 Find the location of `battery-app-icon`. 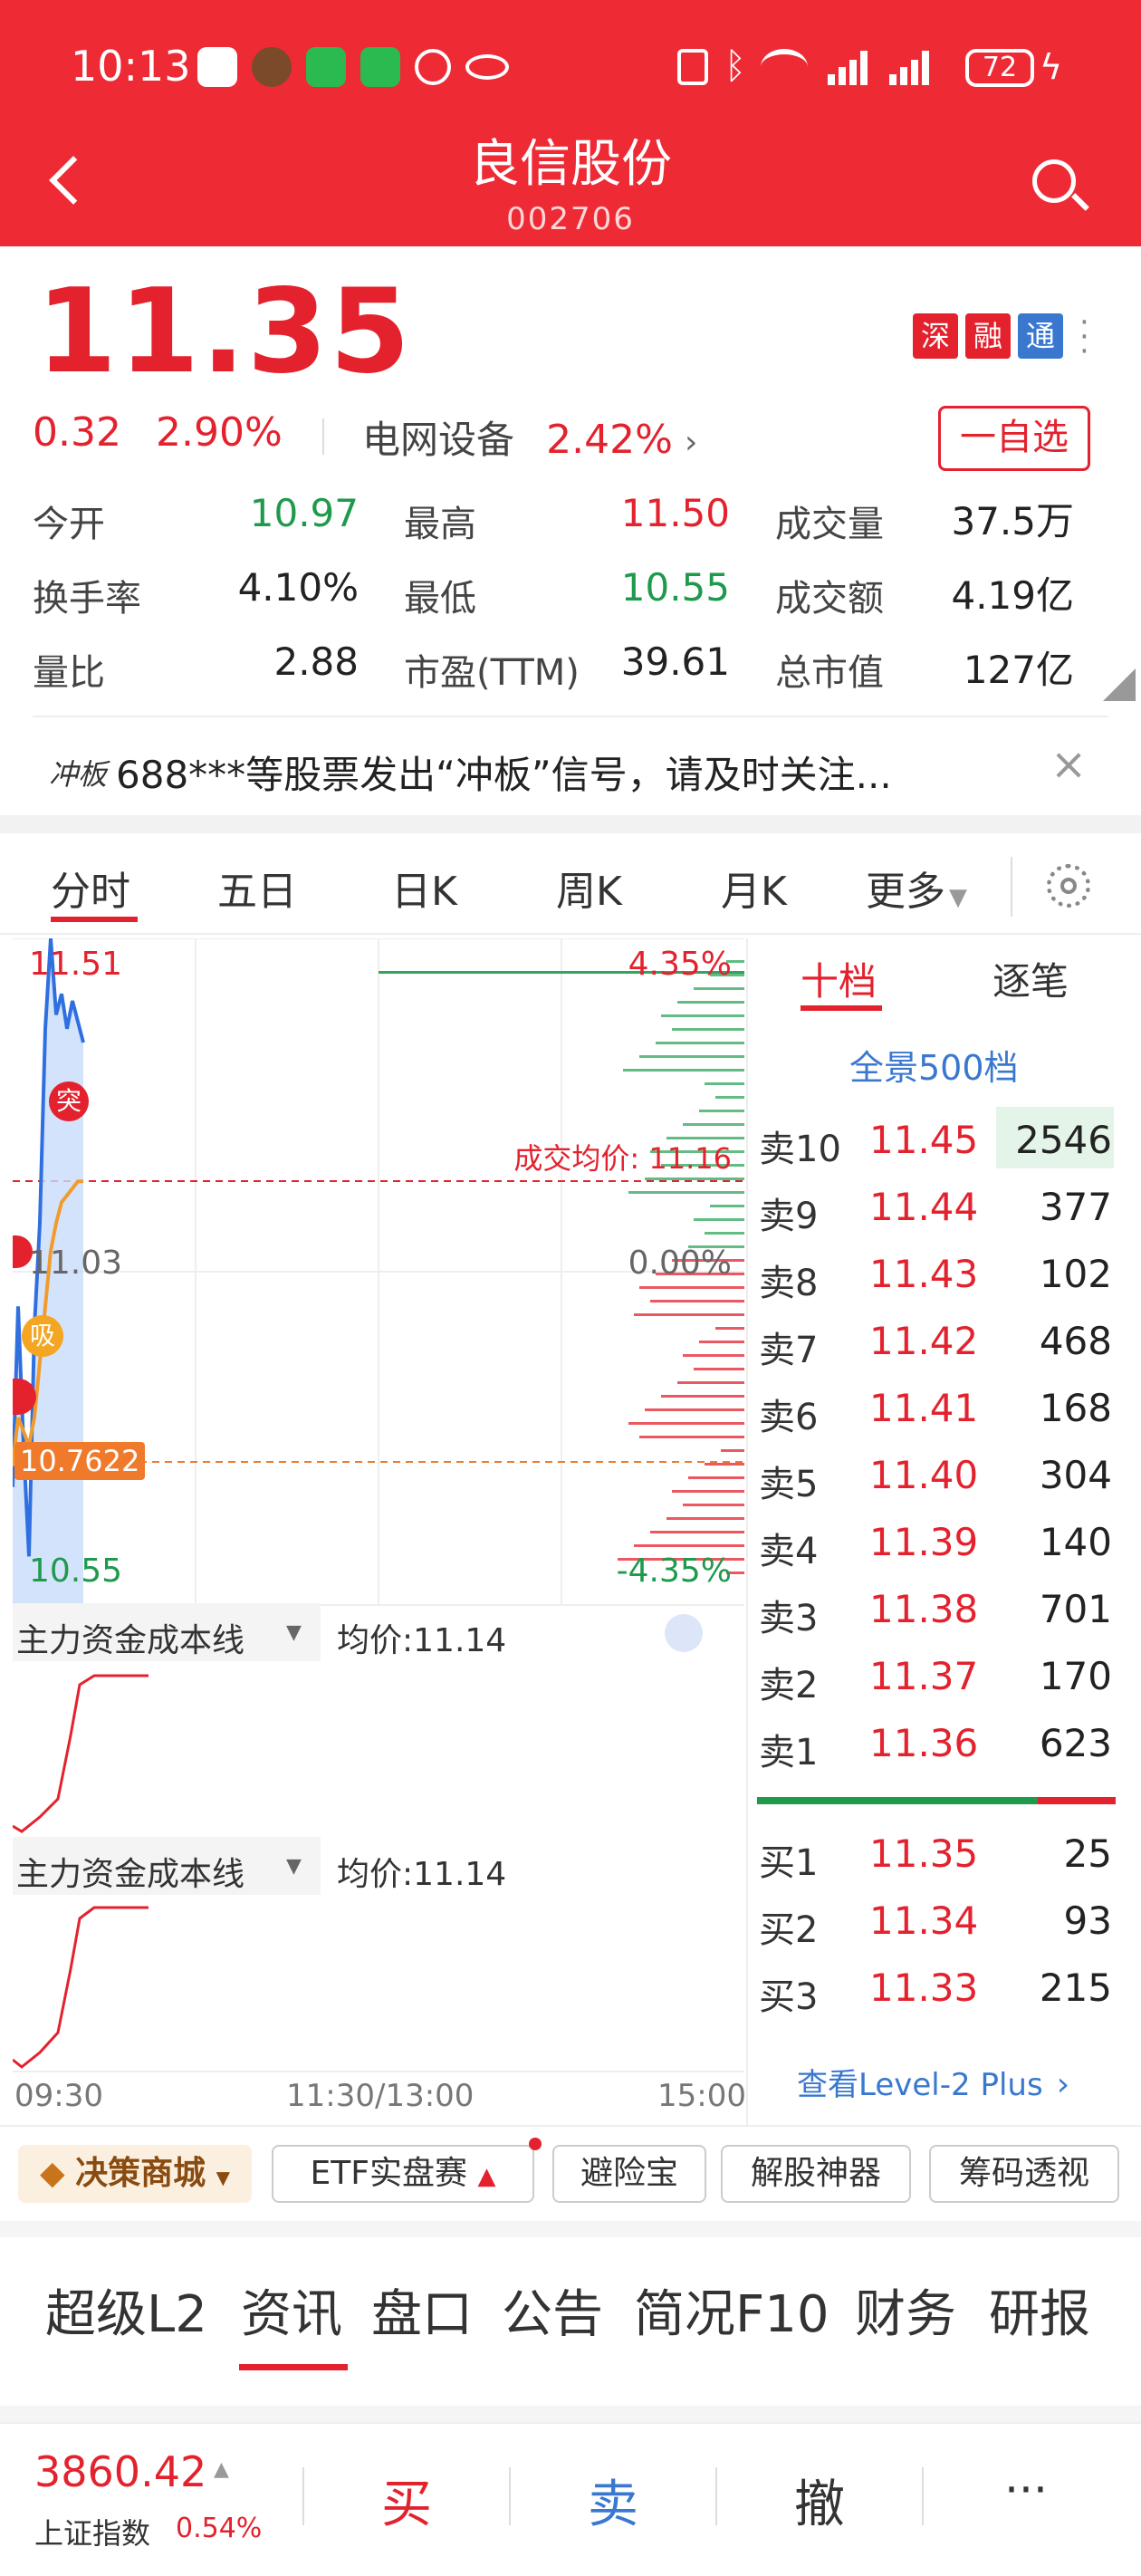

battery-app-icon is located at coordinates (380, 67).